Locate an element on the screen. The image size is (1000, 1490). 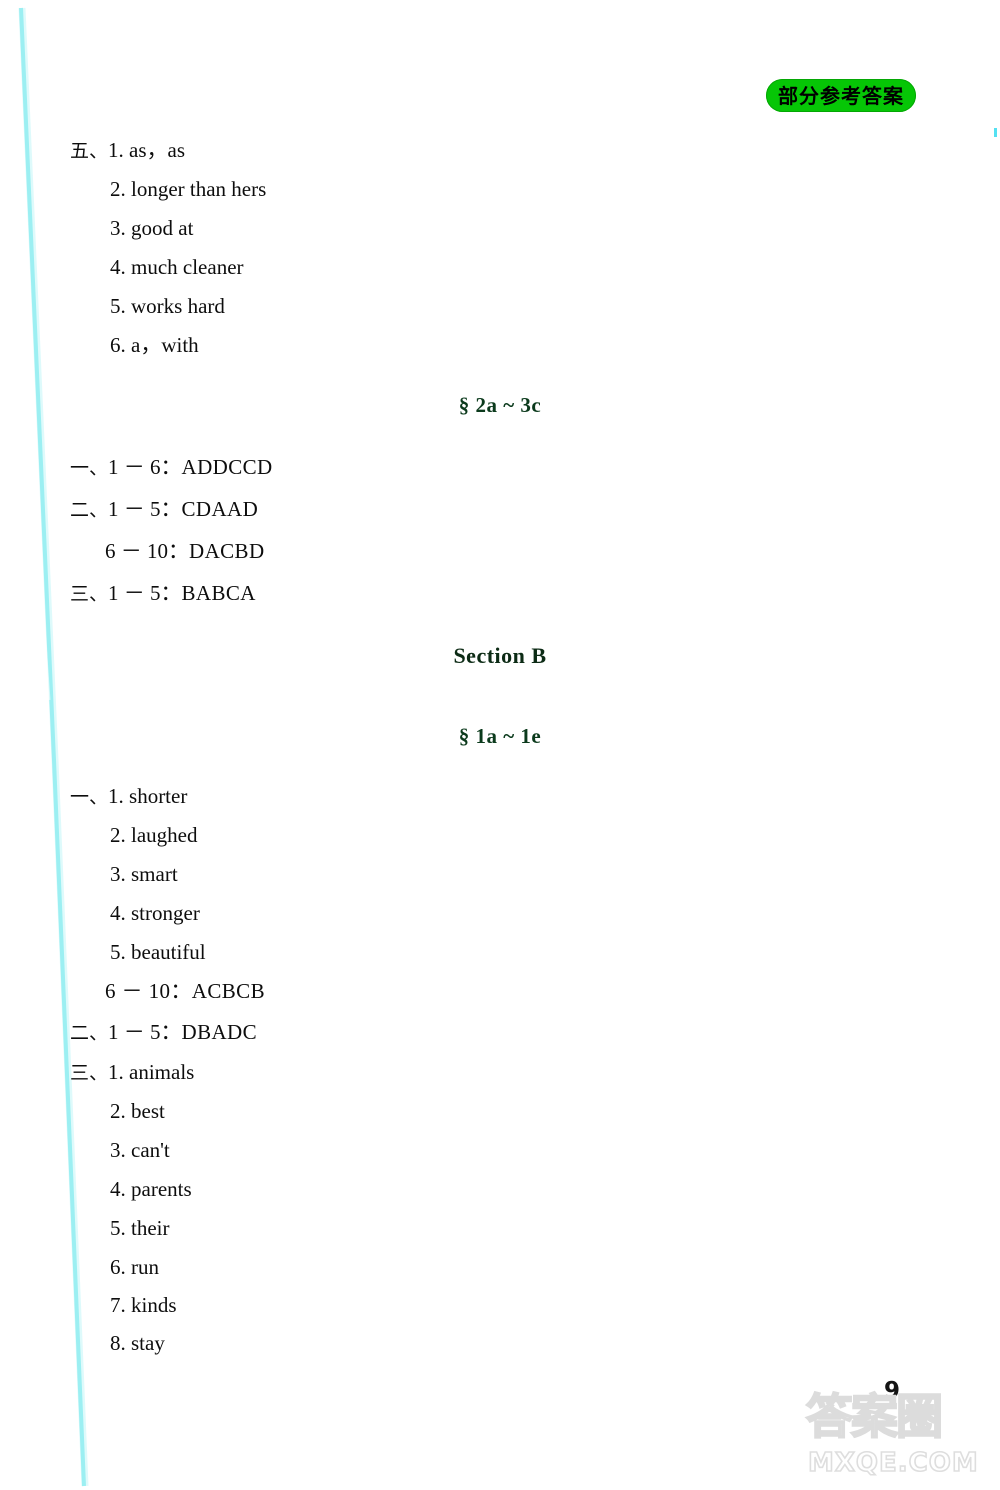
answer-item: 3. smart is located at coordinates (144, 874).